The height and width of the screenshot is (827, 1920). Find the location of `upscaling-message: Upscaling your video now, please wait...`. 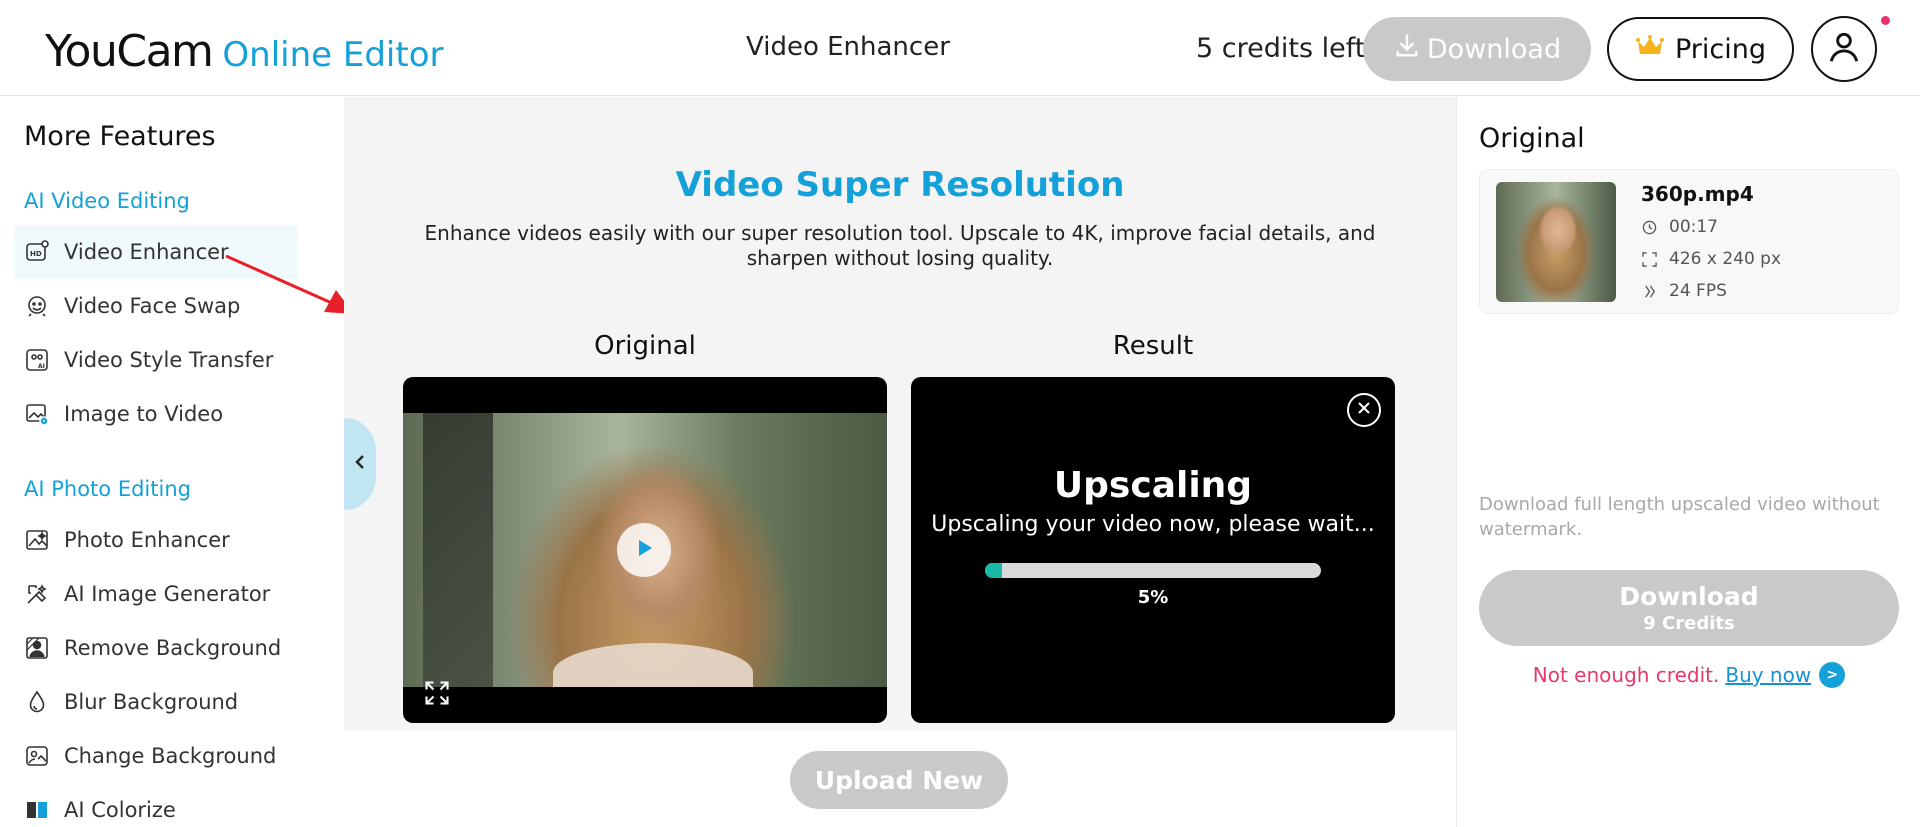

upscaling-message: Upscaling your video now, please wait... is located at coordinates (1153, 524).